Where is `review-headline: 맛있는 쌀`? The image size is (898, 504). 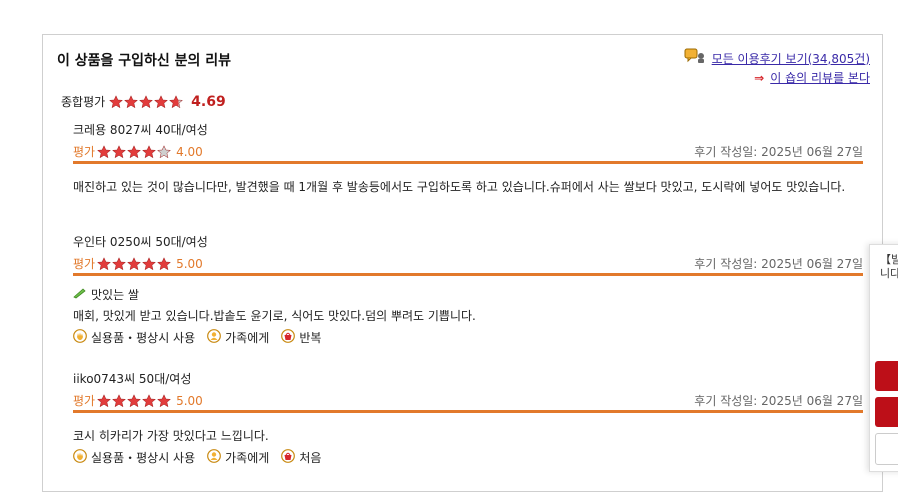
review-headline: 맛있는 쌀 is located at coordinates (468, 294).